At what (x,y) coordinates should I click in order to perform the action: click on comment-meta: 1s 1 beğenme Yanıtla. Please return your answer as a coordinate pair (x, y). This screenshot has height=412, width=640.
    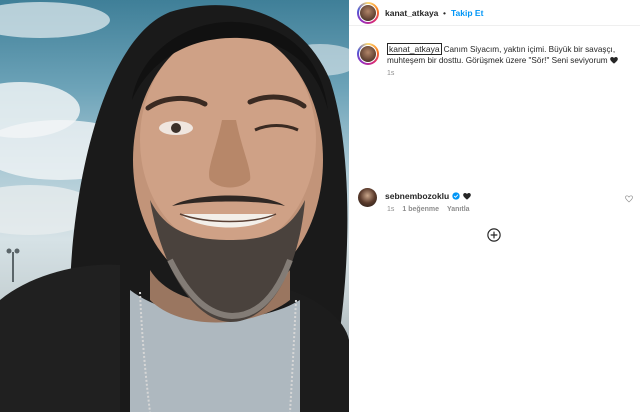
    Looking at the image, I should click on (428, 209).